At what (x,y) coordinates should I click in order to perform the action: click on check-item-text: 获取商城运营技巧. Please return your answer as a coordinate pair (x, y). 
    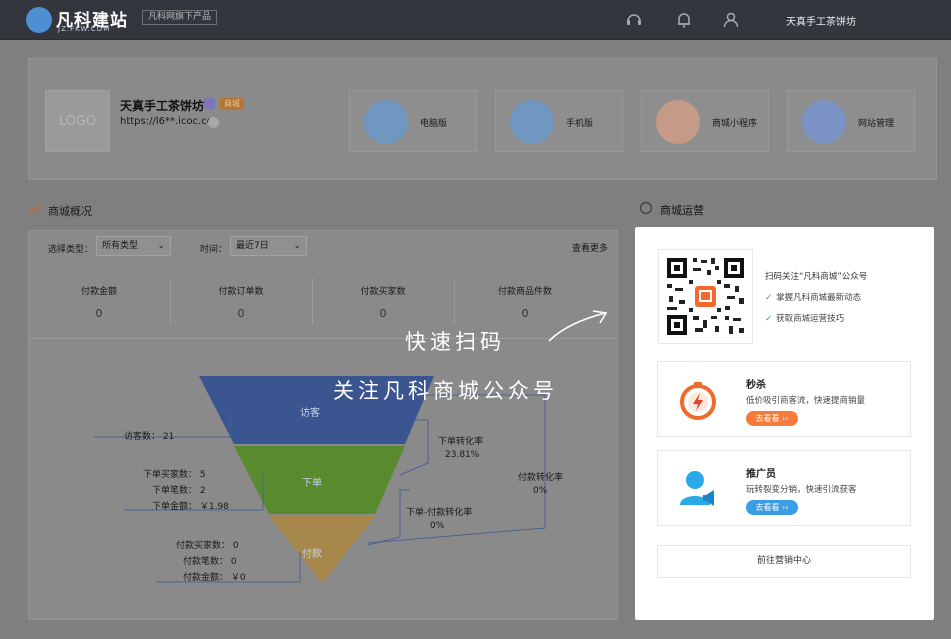
    Looking at the image, I should click on (810, 319).